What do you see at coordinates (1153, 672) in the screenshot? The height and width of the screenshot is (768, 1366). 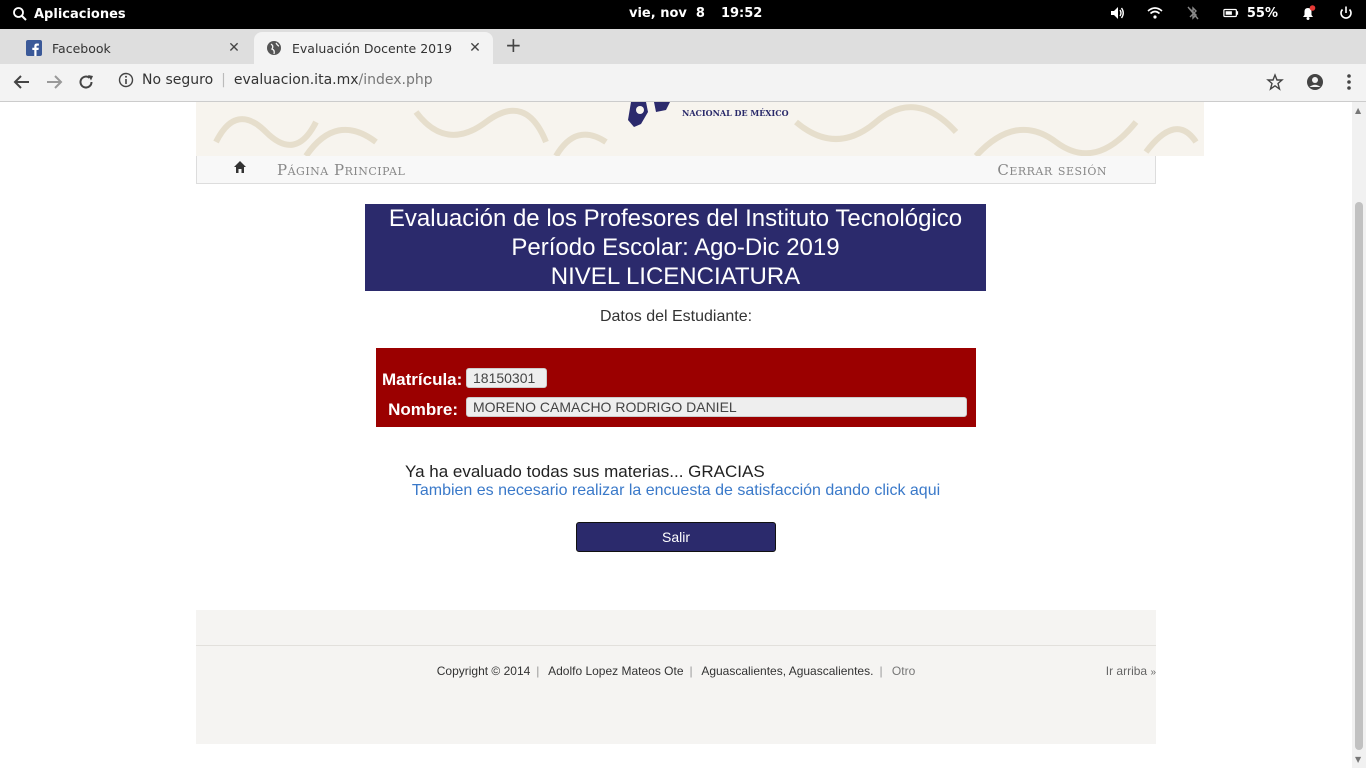 I see `double-chevron-right-icon: »` at bounding box center [1153, 672].